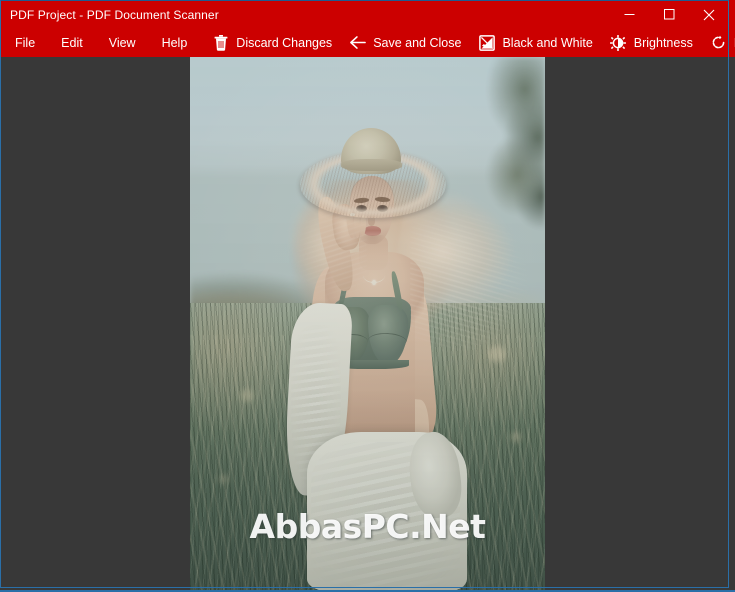  I want to click on black-and-white-label: Black and White, so click(547, 42).